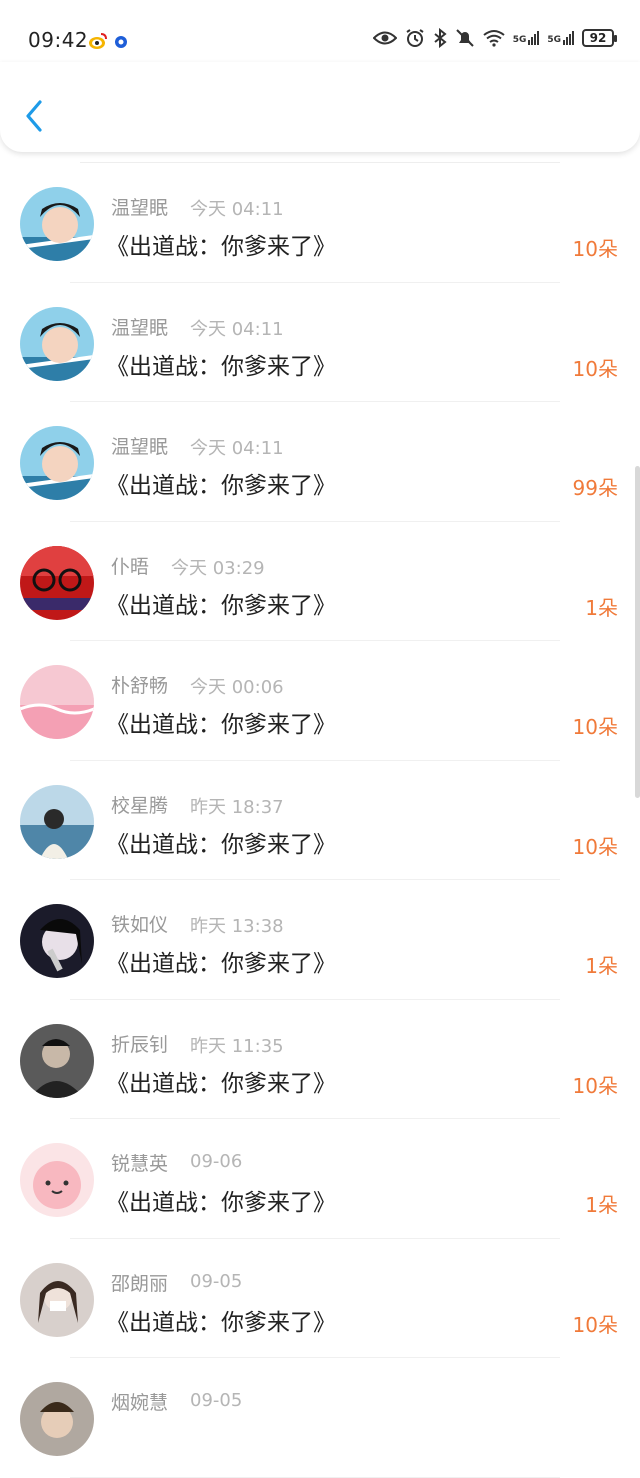 Image resolution: width=640 pixels, height=1478 pixels. I want to click on gift-row: 锐慧英 09-06 《出道战：你爹来了》 1朵, so click(320, 1179).